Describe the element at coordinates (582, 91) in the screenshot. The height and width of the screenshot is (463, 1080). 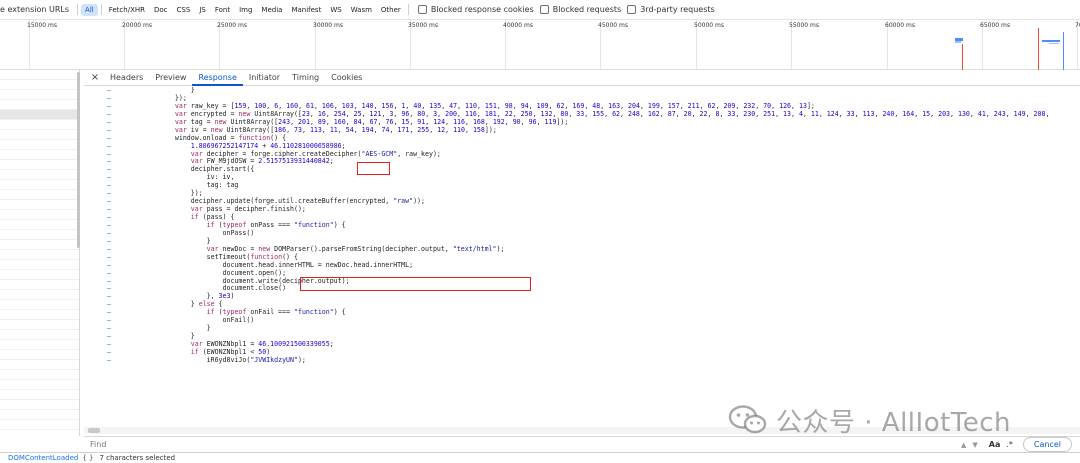
I see `code-line: – }` at that location.